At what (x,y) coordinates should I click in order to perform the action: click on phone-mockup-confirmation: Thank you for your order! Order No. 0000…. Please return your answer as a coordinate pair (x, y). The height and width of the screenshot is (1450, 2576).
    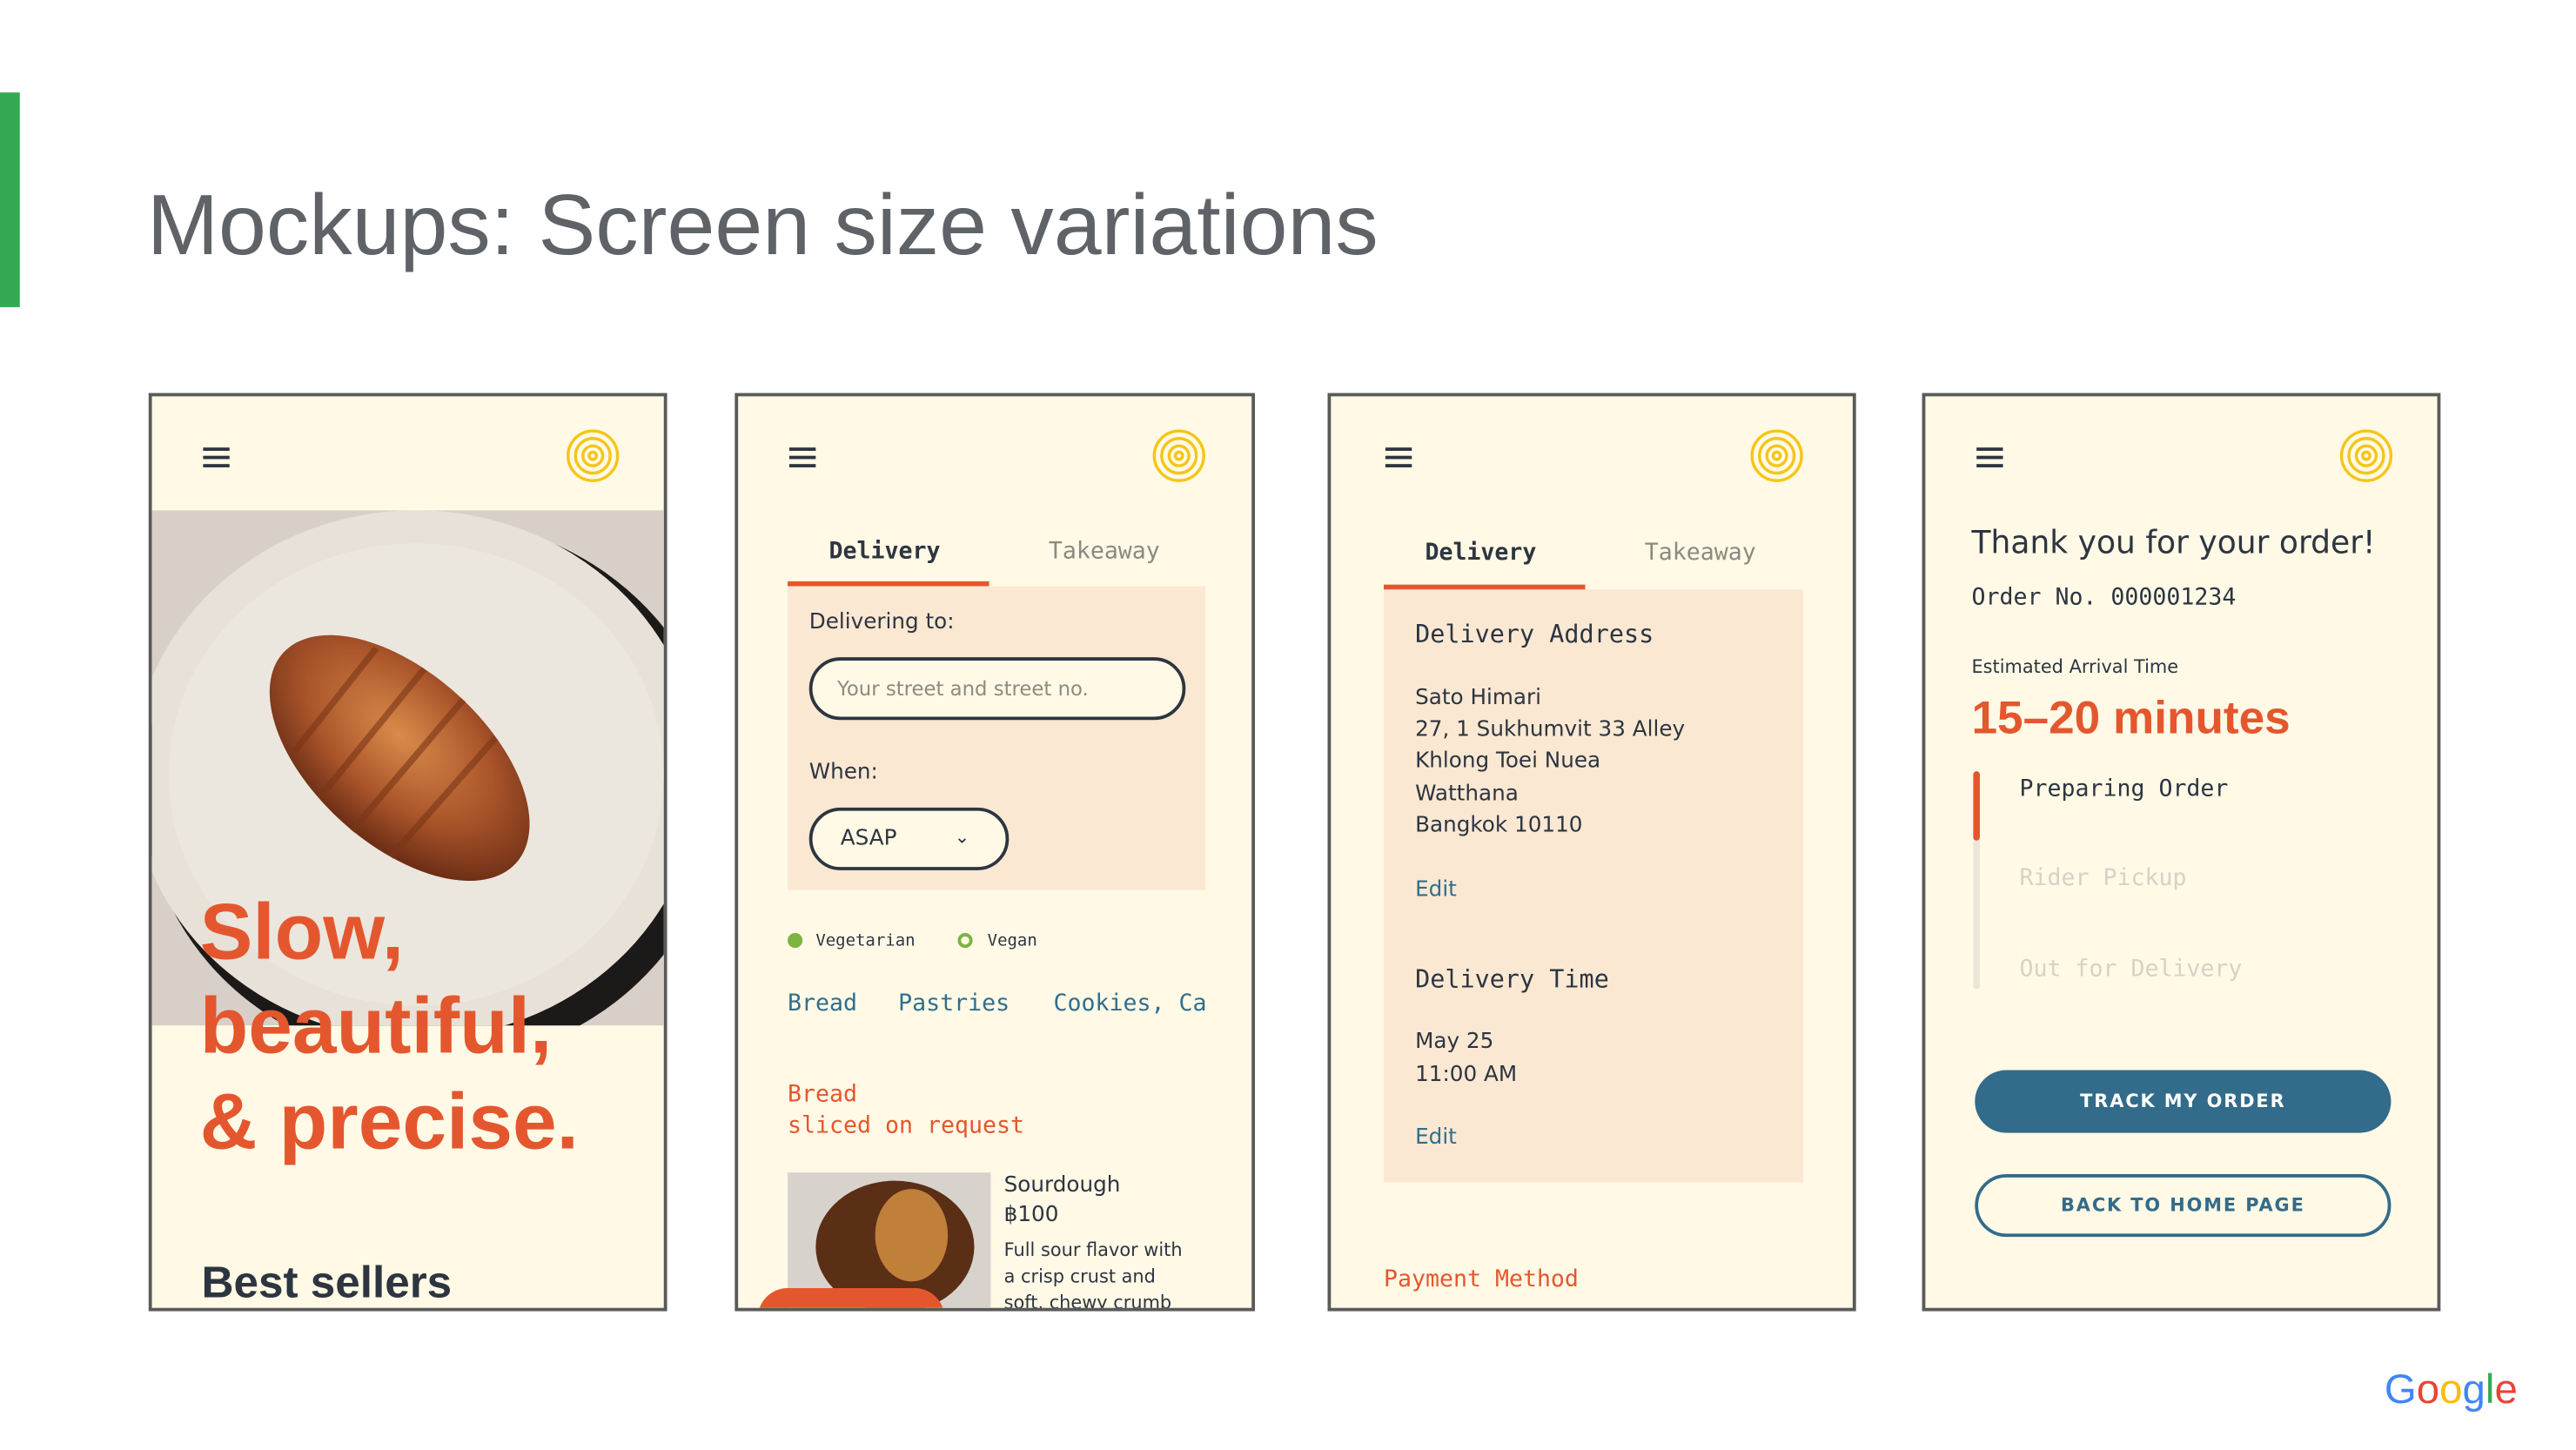
    Looking at the image, I should click on (2182, 852).